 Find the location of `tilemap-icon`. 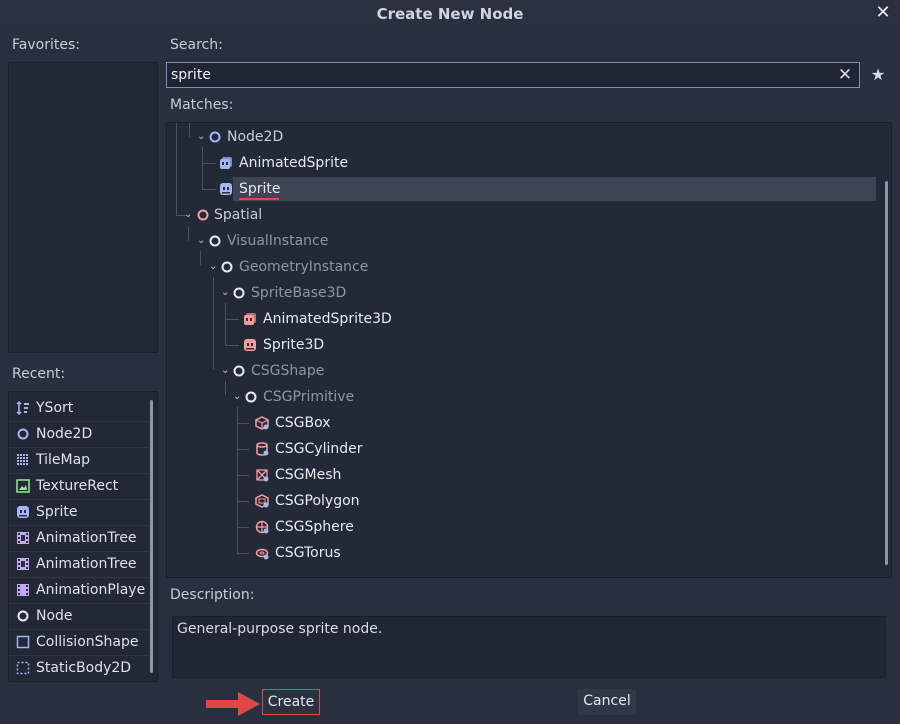

tilemap-icon is located at coordinates (22, 459).